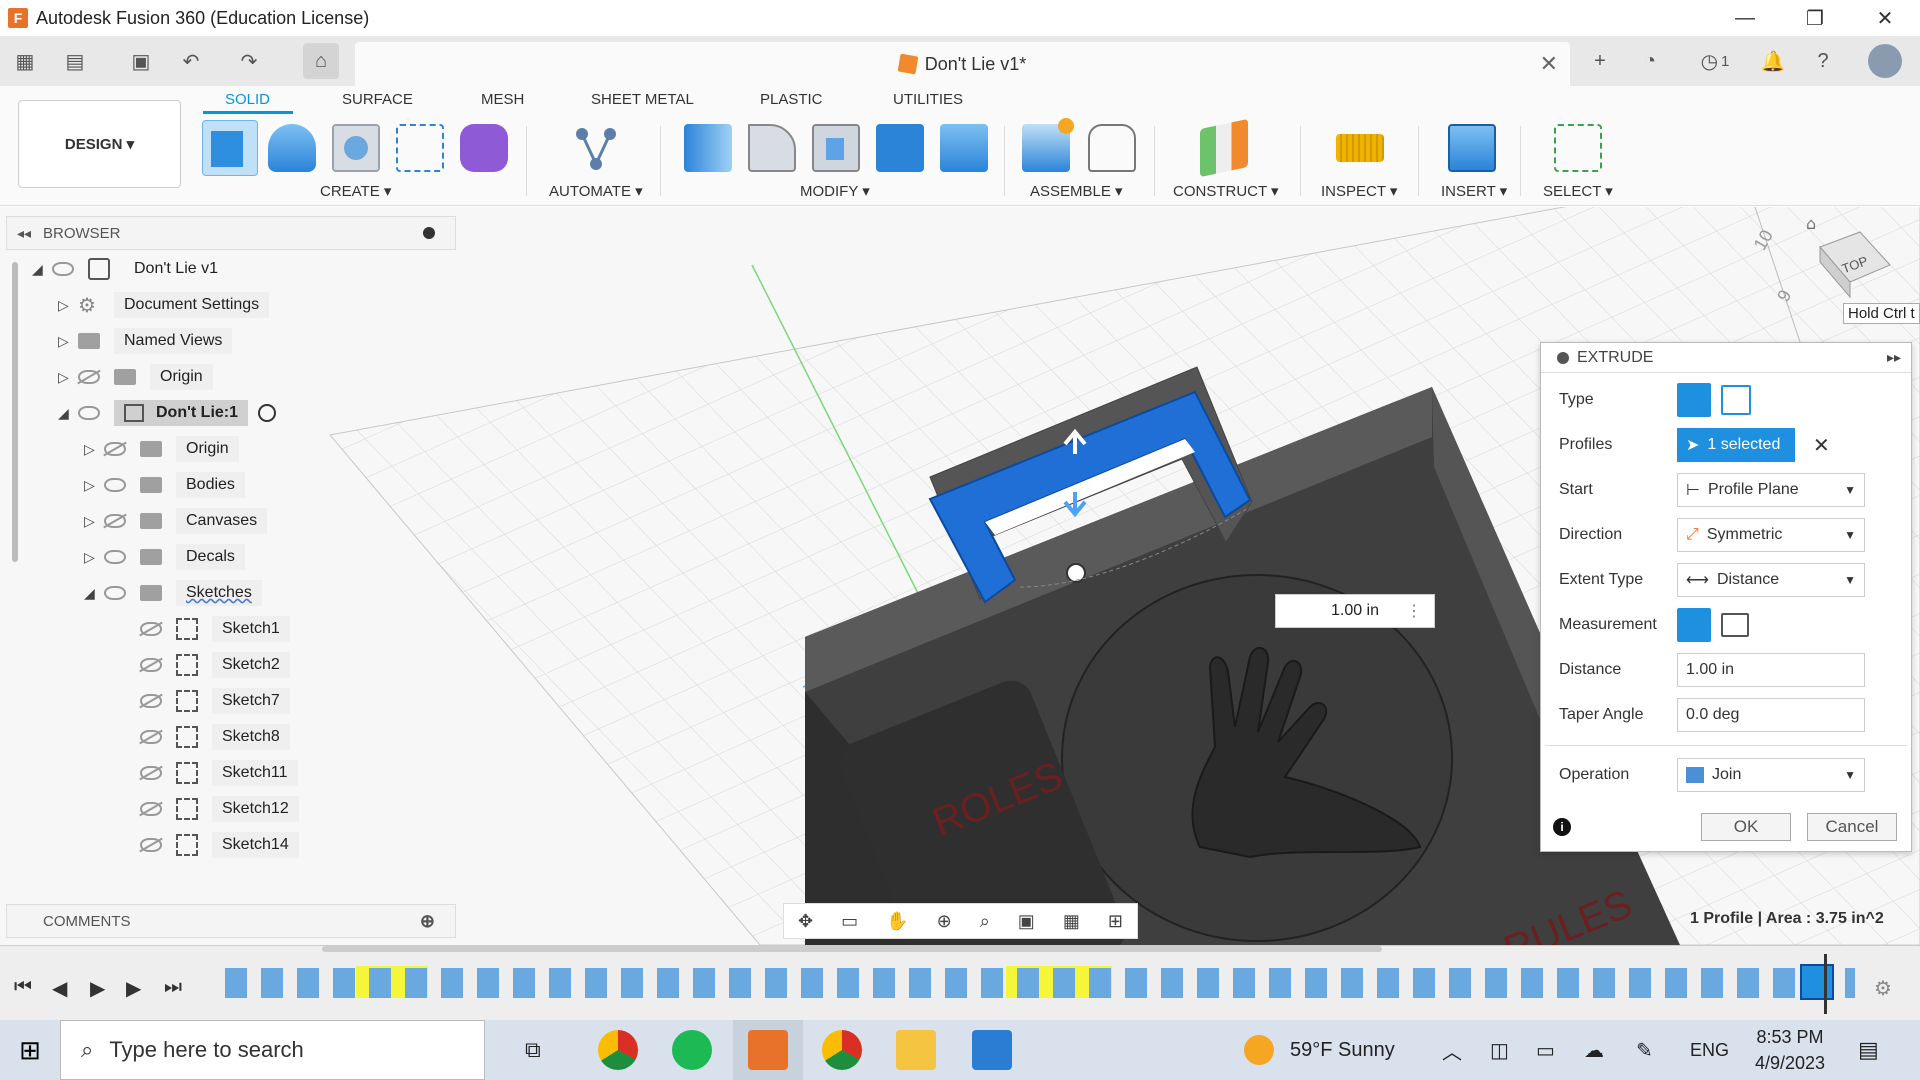  What do you see at coordinates (249, 61) in the screenshot?
I see `redo-icon: ↷` at bounding box center [249, 61].